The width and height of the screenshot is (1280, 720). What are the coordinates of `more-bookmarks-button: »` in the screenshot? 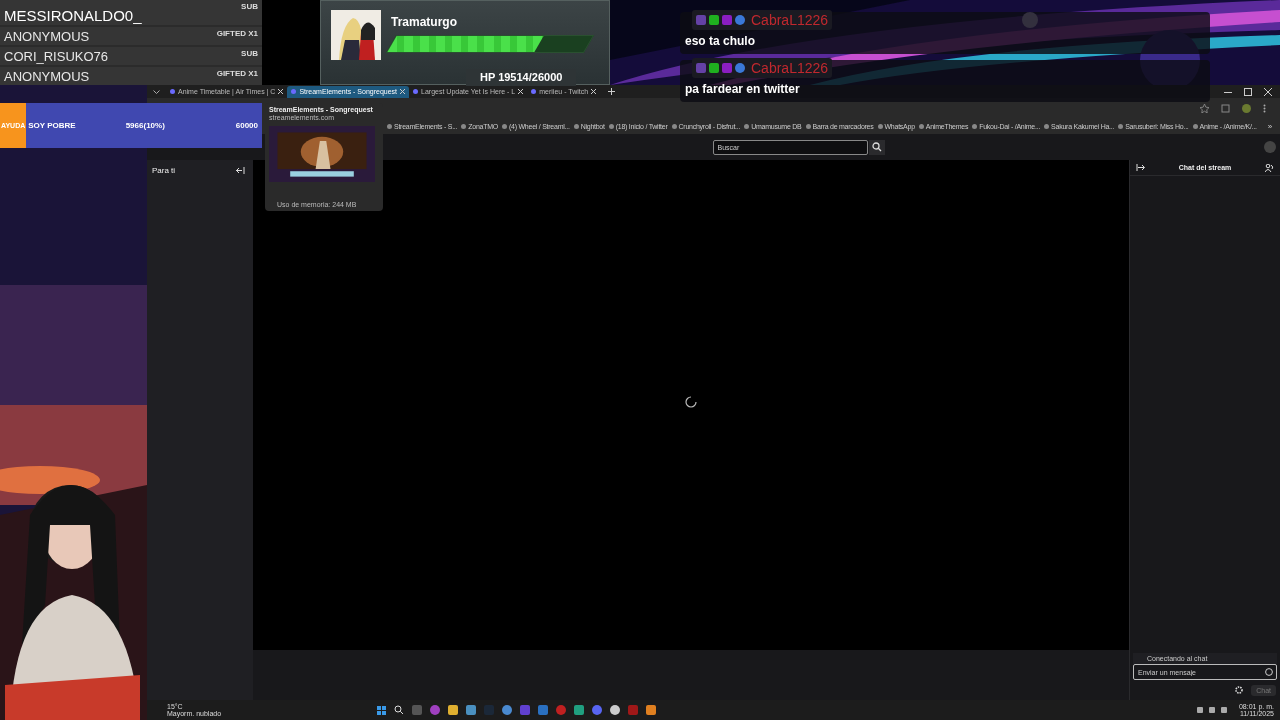 It's located at (1273, 126).